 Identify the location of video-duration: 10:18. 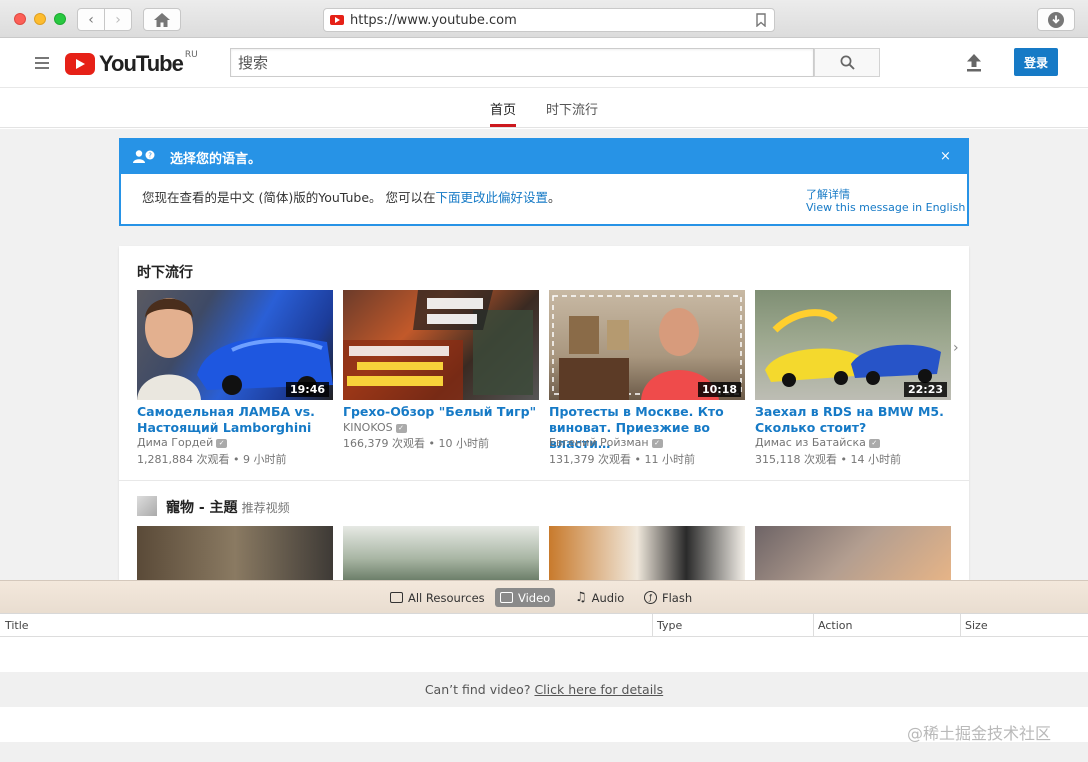
(719, 389).